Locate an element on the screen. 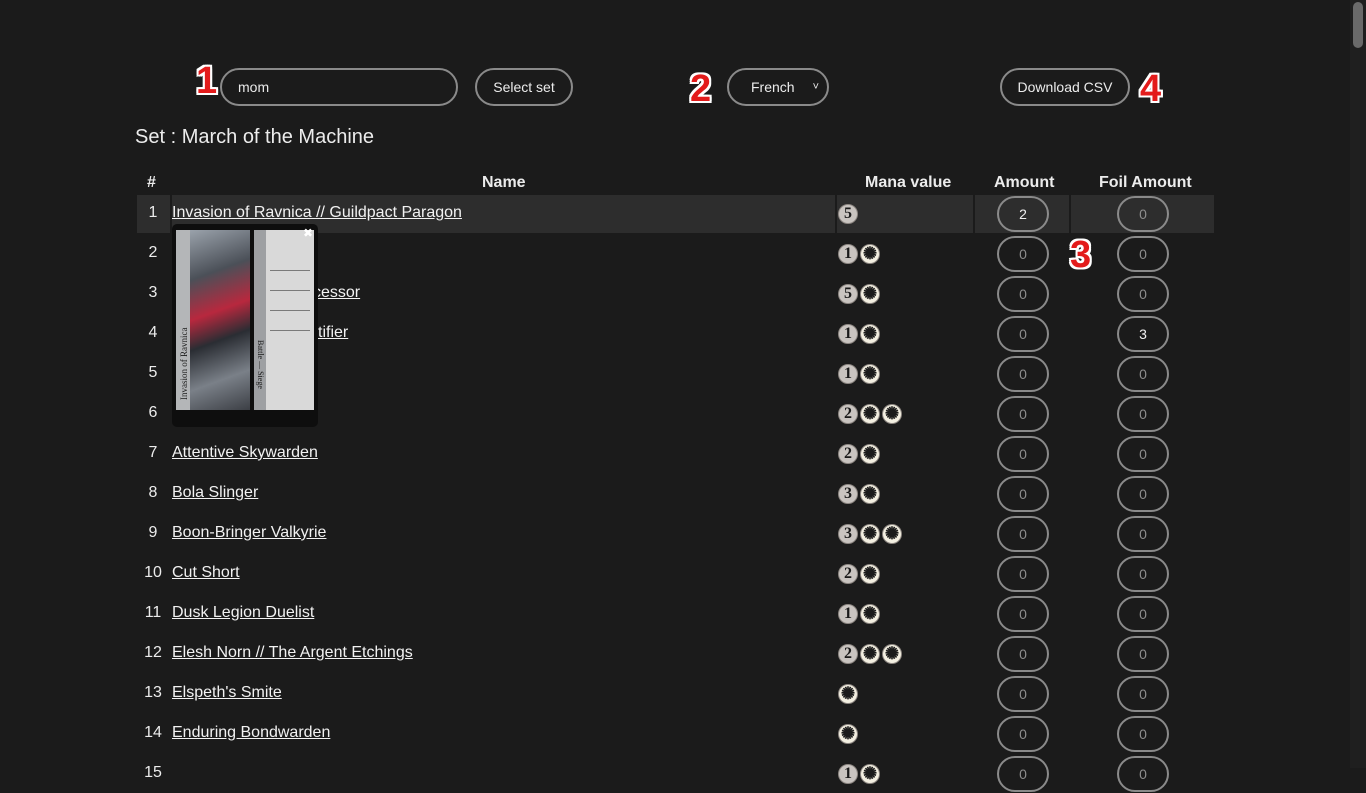  header-foil-amount: Foil Amount is located at coordinates (1145, 182).